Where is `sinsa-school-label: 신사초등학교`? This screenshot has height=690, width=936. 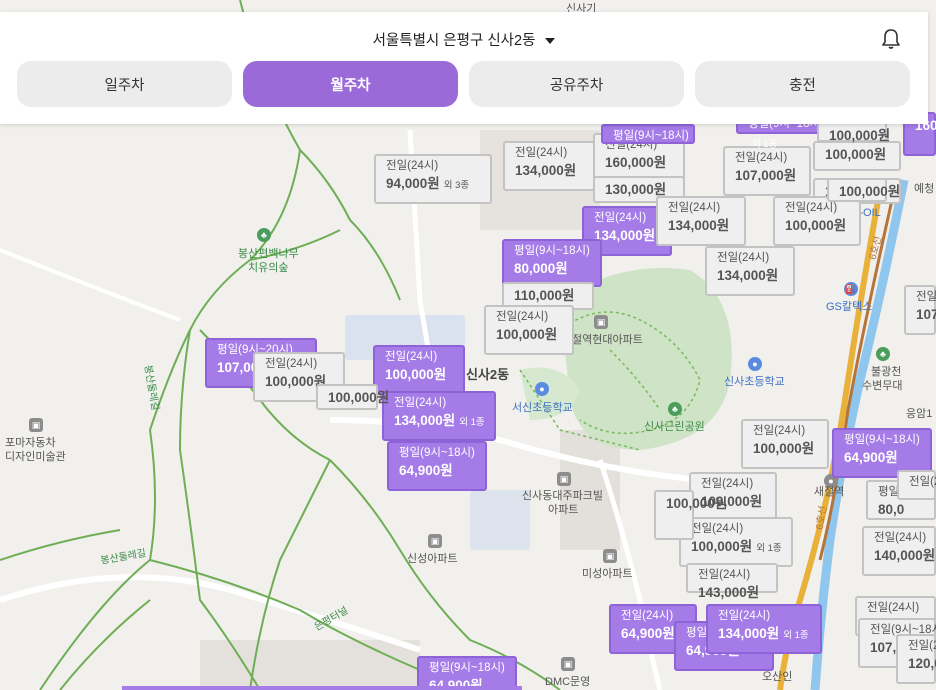
sinsa-school-label: 신사초등학교 is located at coordinates (754, 382).